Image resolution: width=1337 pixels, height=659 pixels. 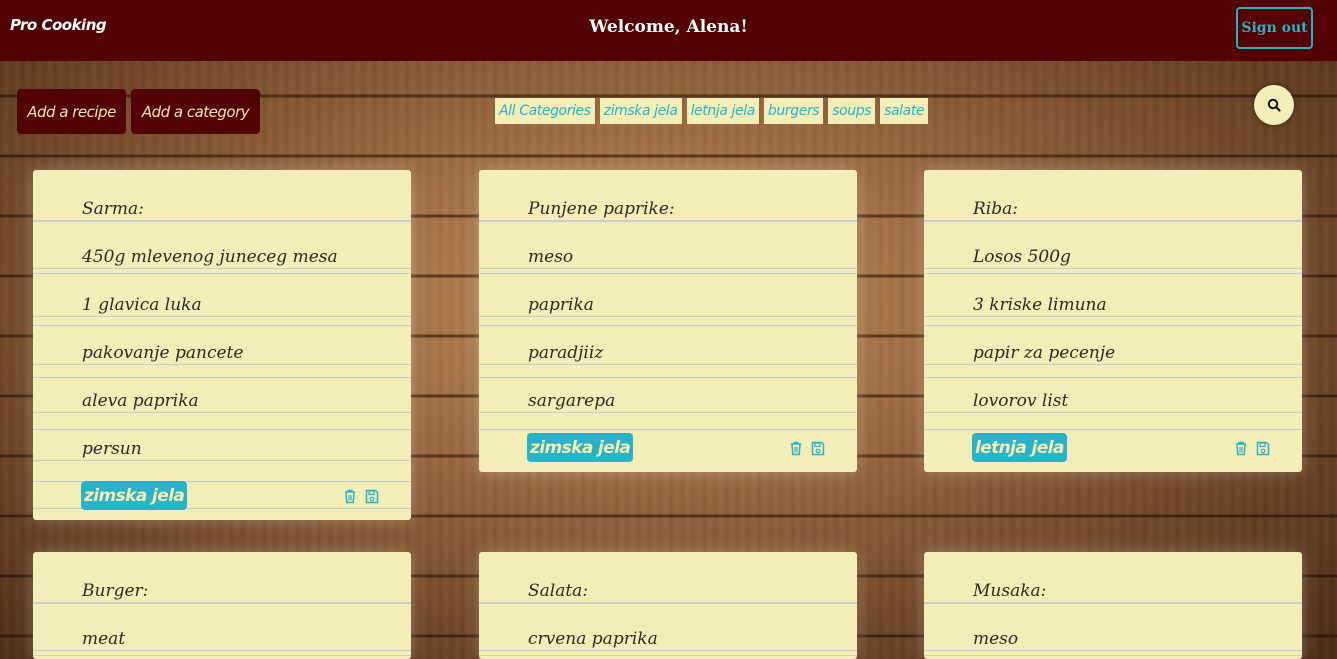 I want to click on recipe-title: Salata:, so click(x=558, y=591).